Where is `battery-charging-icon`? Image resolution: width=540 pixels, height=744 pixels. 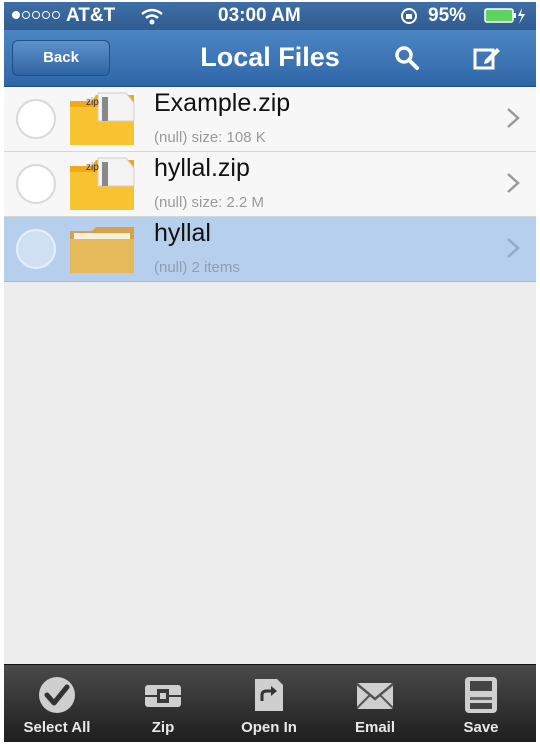
battery-charging-icon is located at coordinates (504, 16).